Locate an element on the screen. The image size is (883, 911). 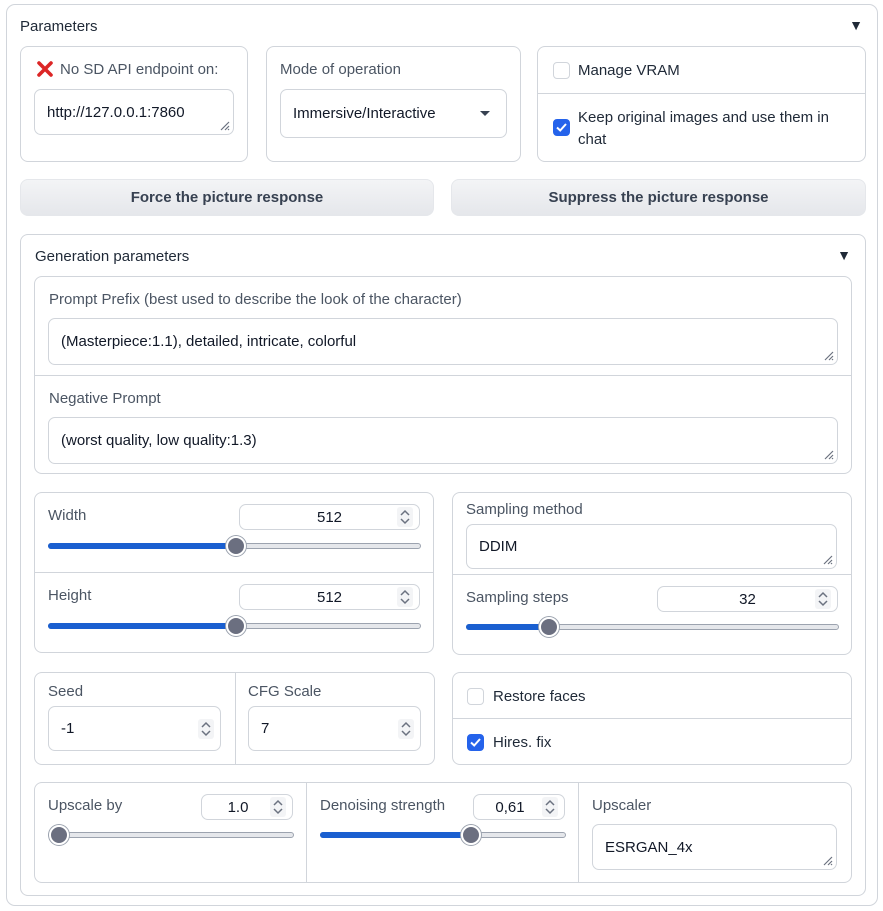
mode-label: Mode of operation is located at coordinates (340, 69).